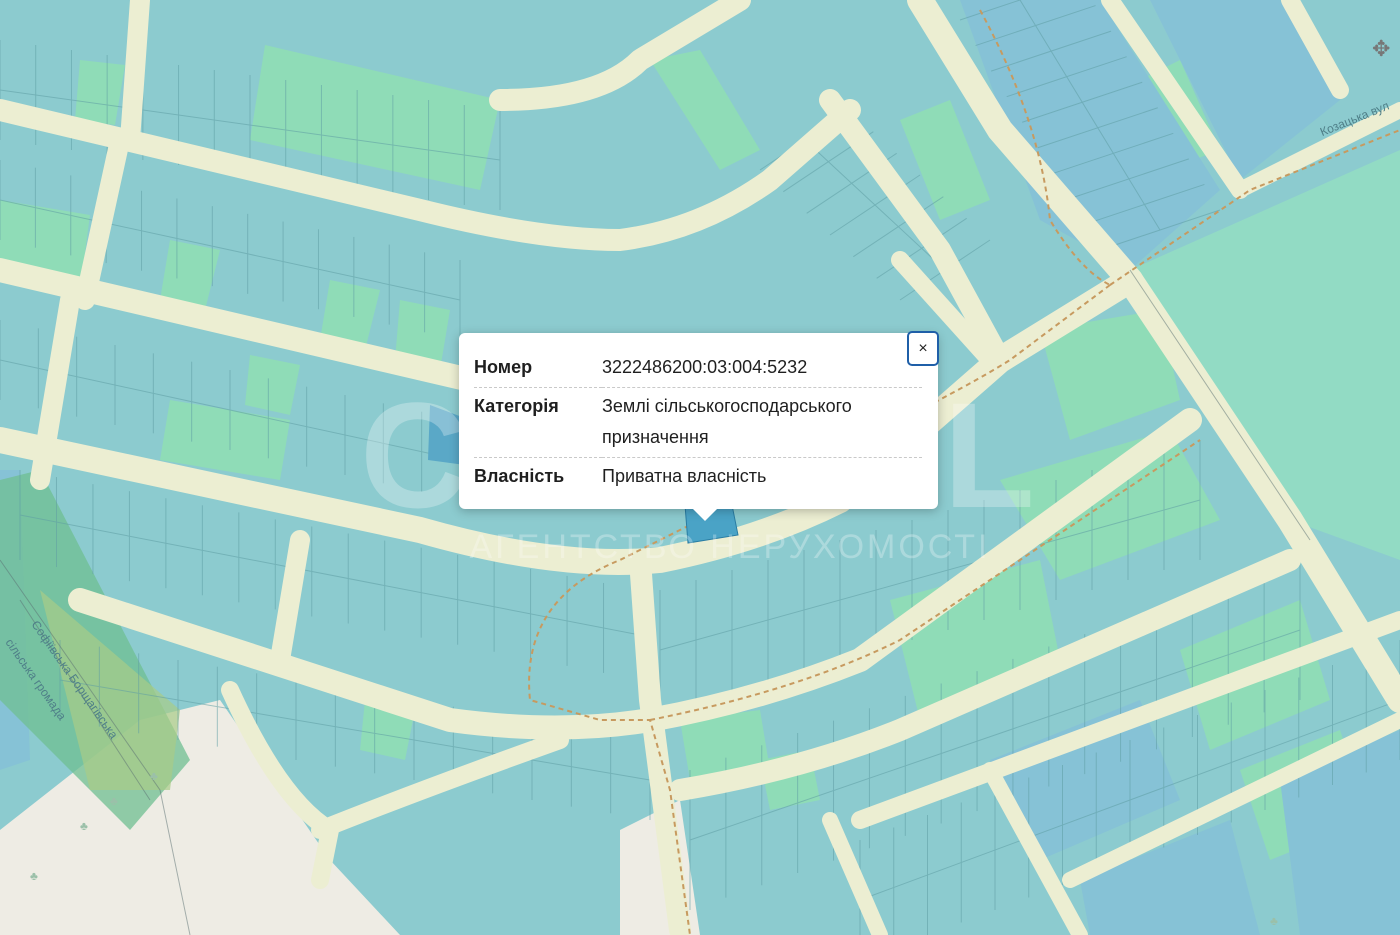  What do you see at coordinates (538, 476) in the screenshot?
I see `parcel-ownership-label: Власність` at bounding box center [538, 476].